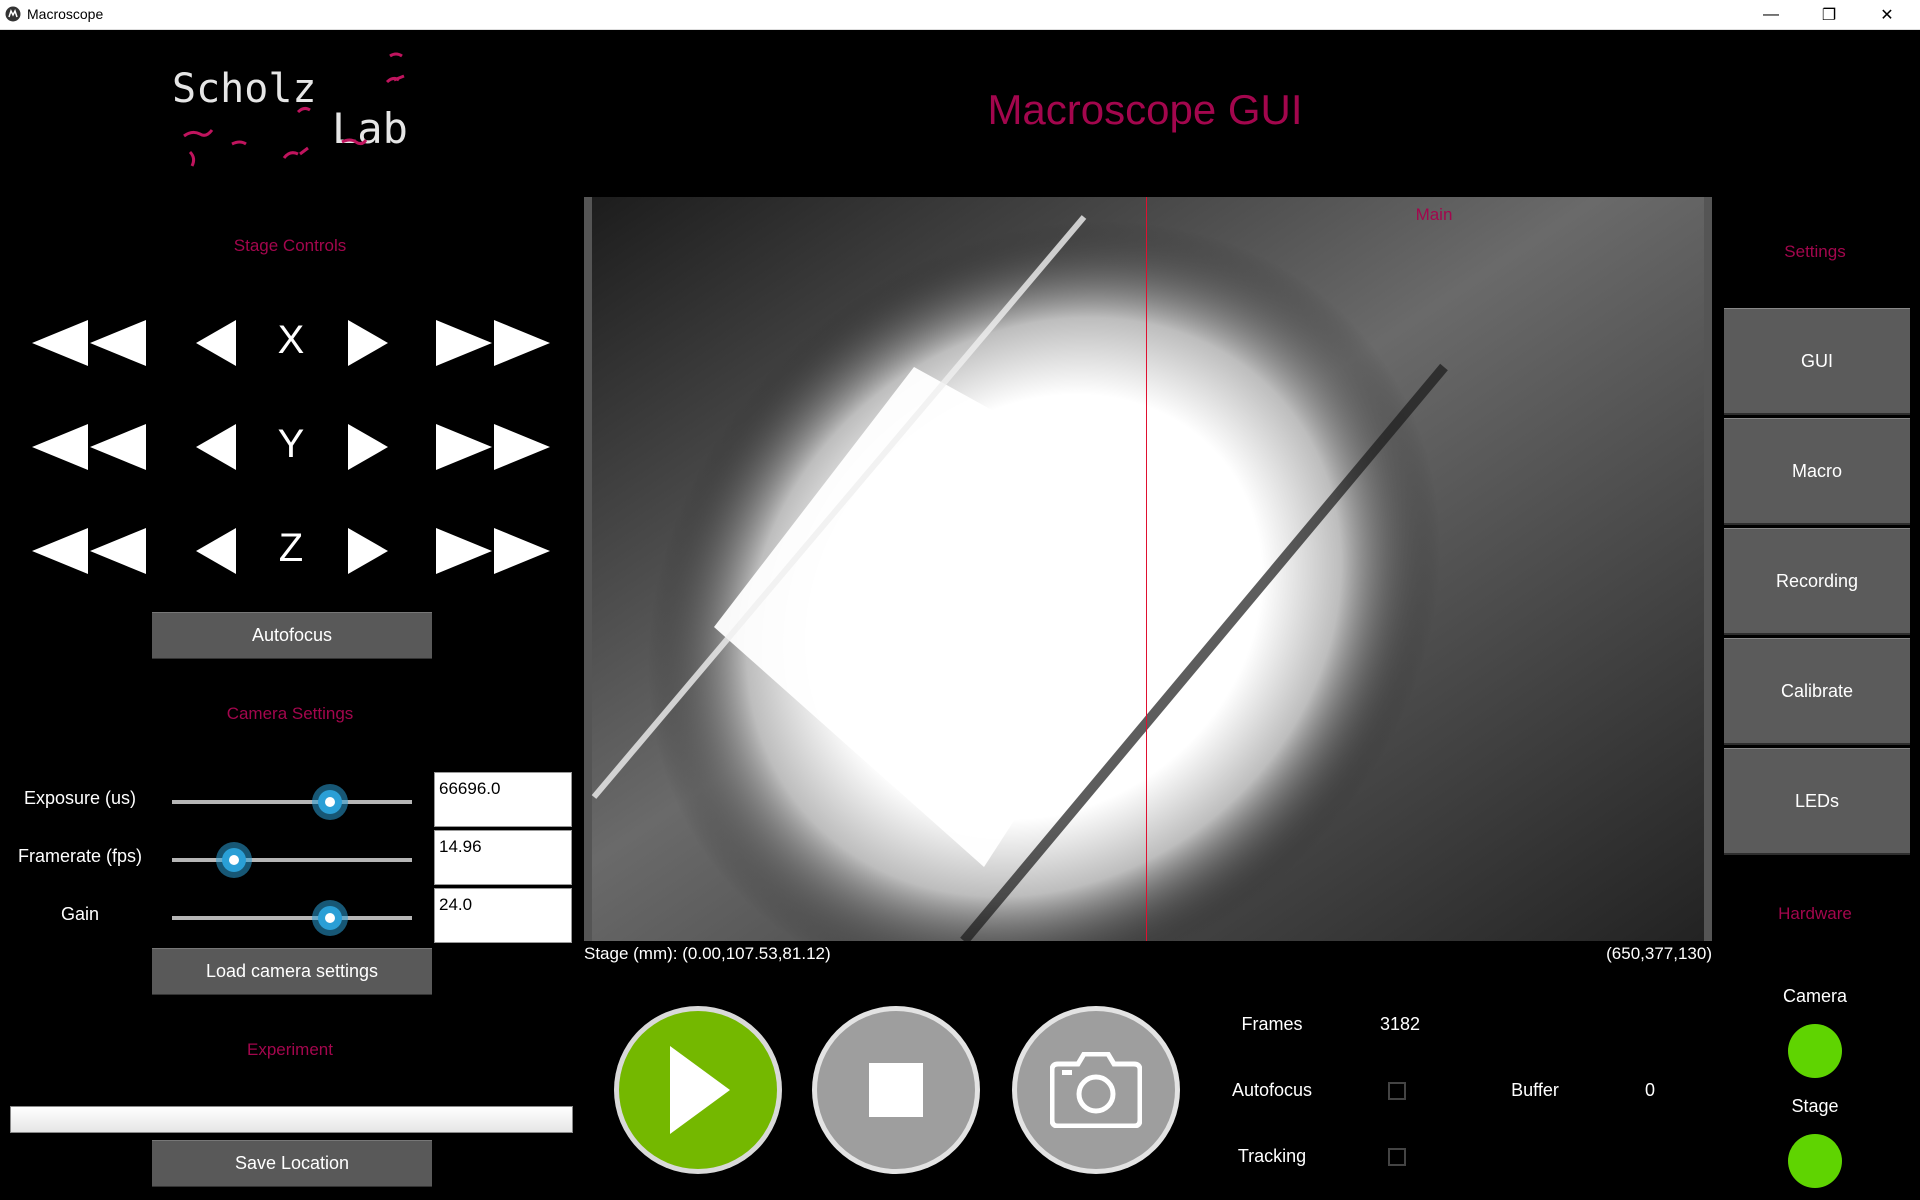 This screenshot has width=1920, height=1200. I want to click on camera-icon, so click(1096, 1090).